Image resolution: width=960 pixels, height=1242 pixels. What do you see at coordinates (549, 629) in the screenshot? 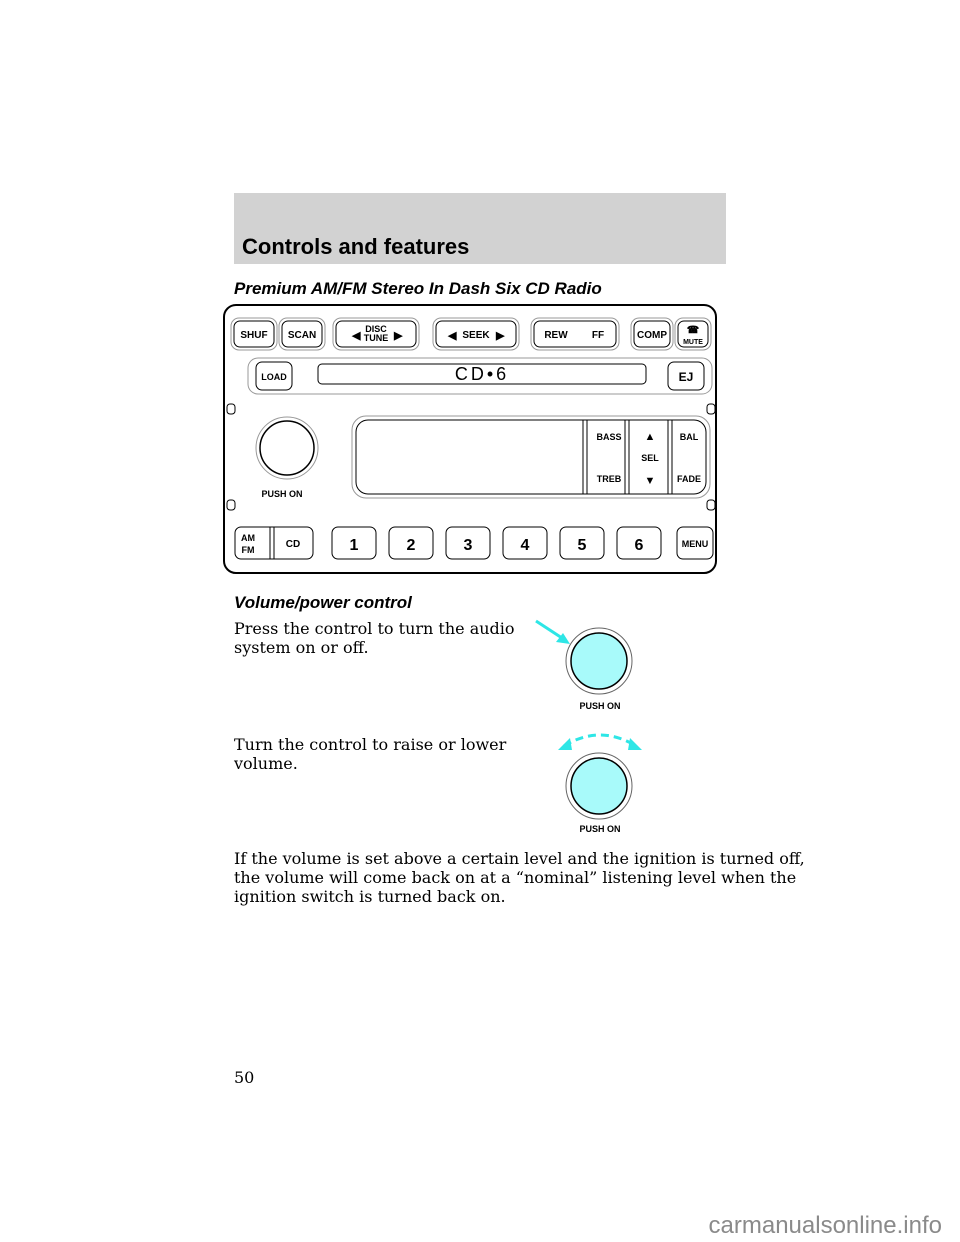
I see `push-arrow-icon` at bounding box center [549, 629].